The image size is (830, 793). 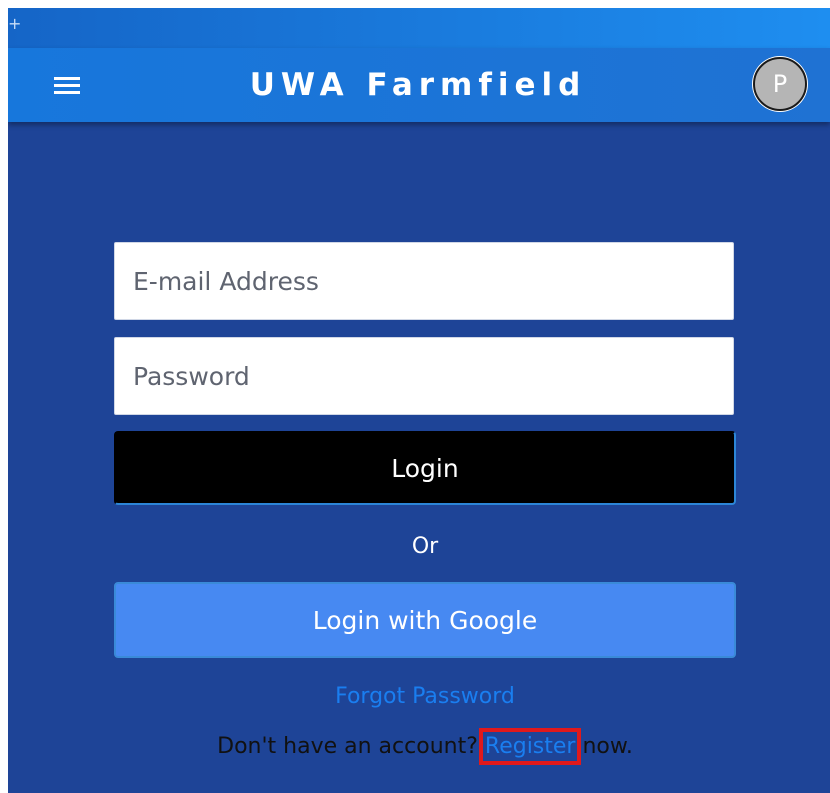 I want to click on or-separator: Or, so click(x=425, y=546).